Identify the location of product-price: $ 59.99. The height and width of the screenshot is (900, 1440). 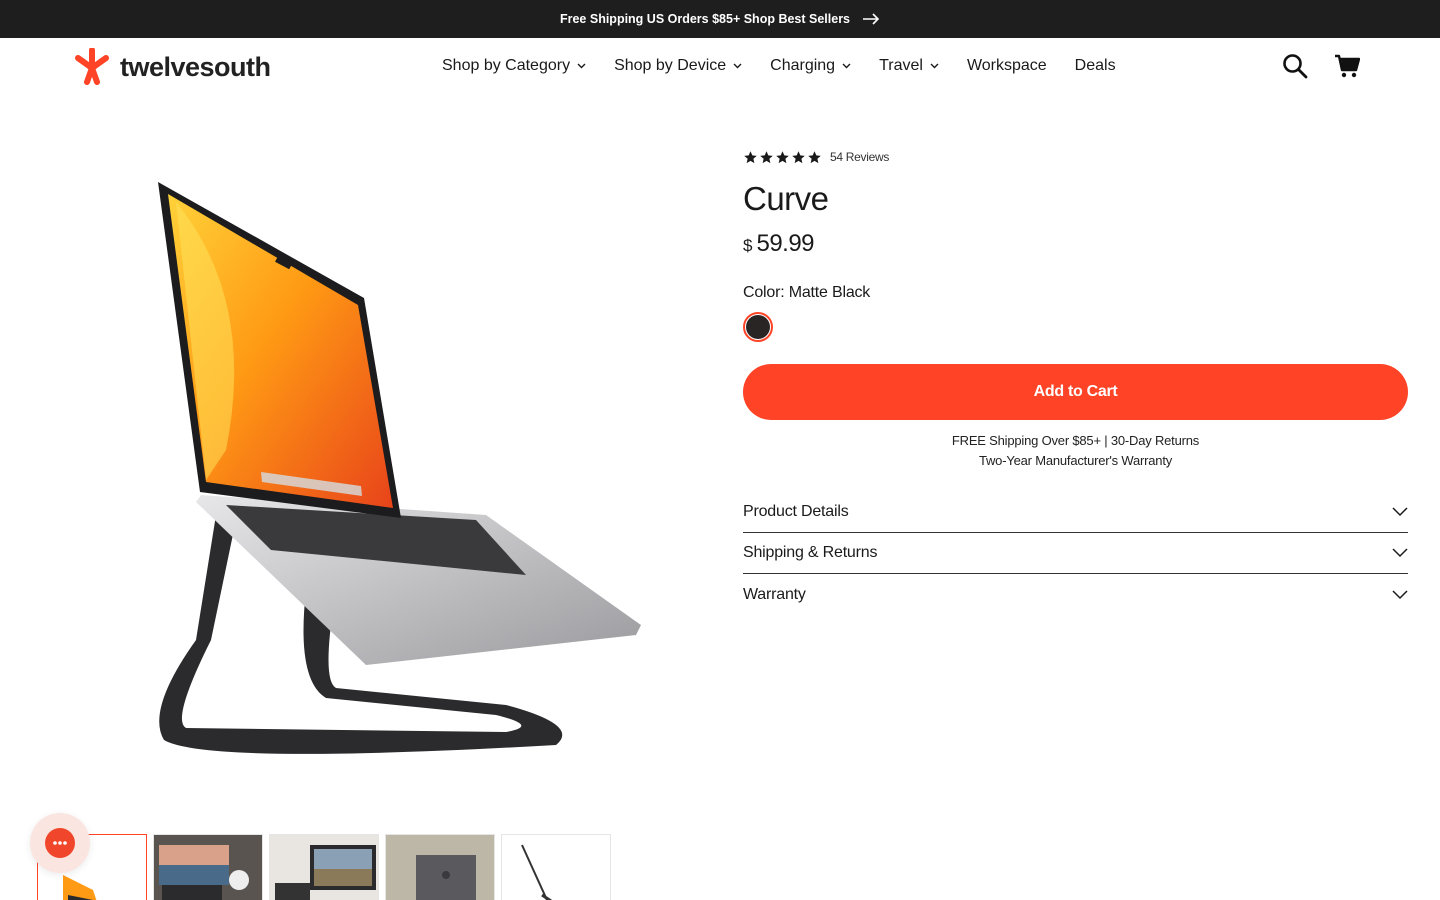
(1075, 244).